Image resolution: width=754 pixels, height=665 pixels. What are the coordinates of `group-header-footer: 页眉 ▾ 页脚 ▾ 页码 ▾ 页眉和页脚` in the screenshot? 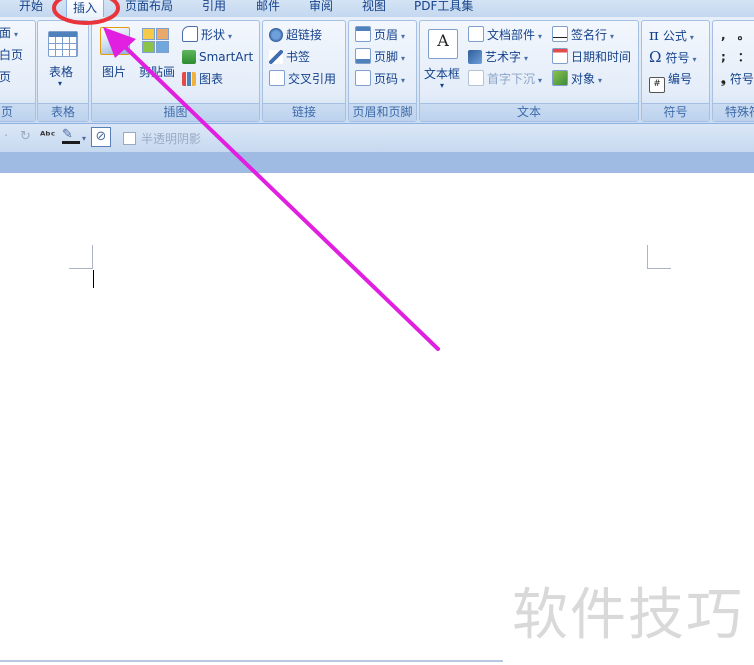 It's located at (382, 71).